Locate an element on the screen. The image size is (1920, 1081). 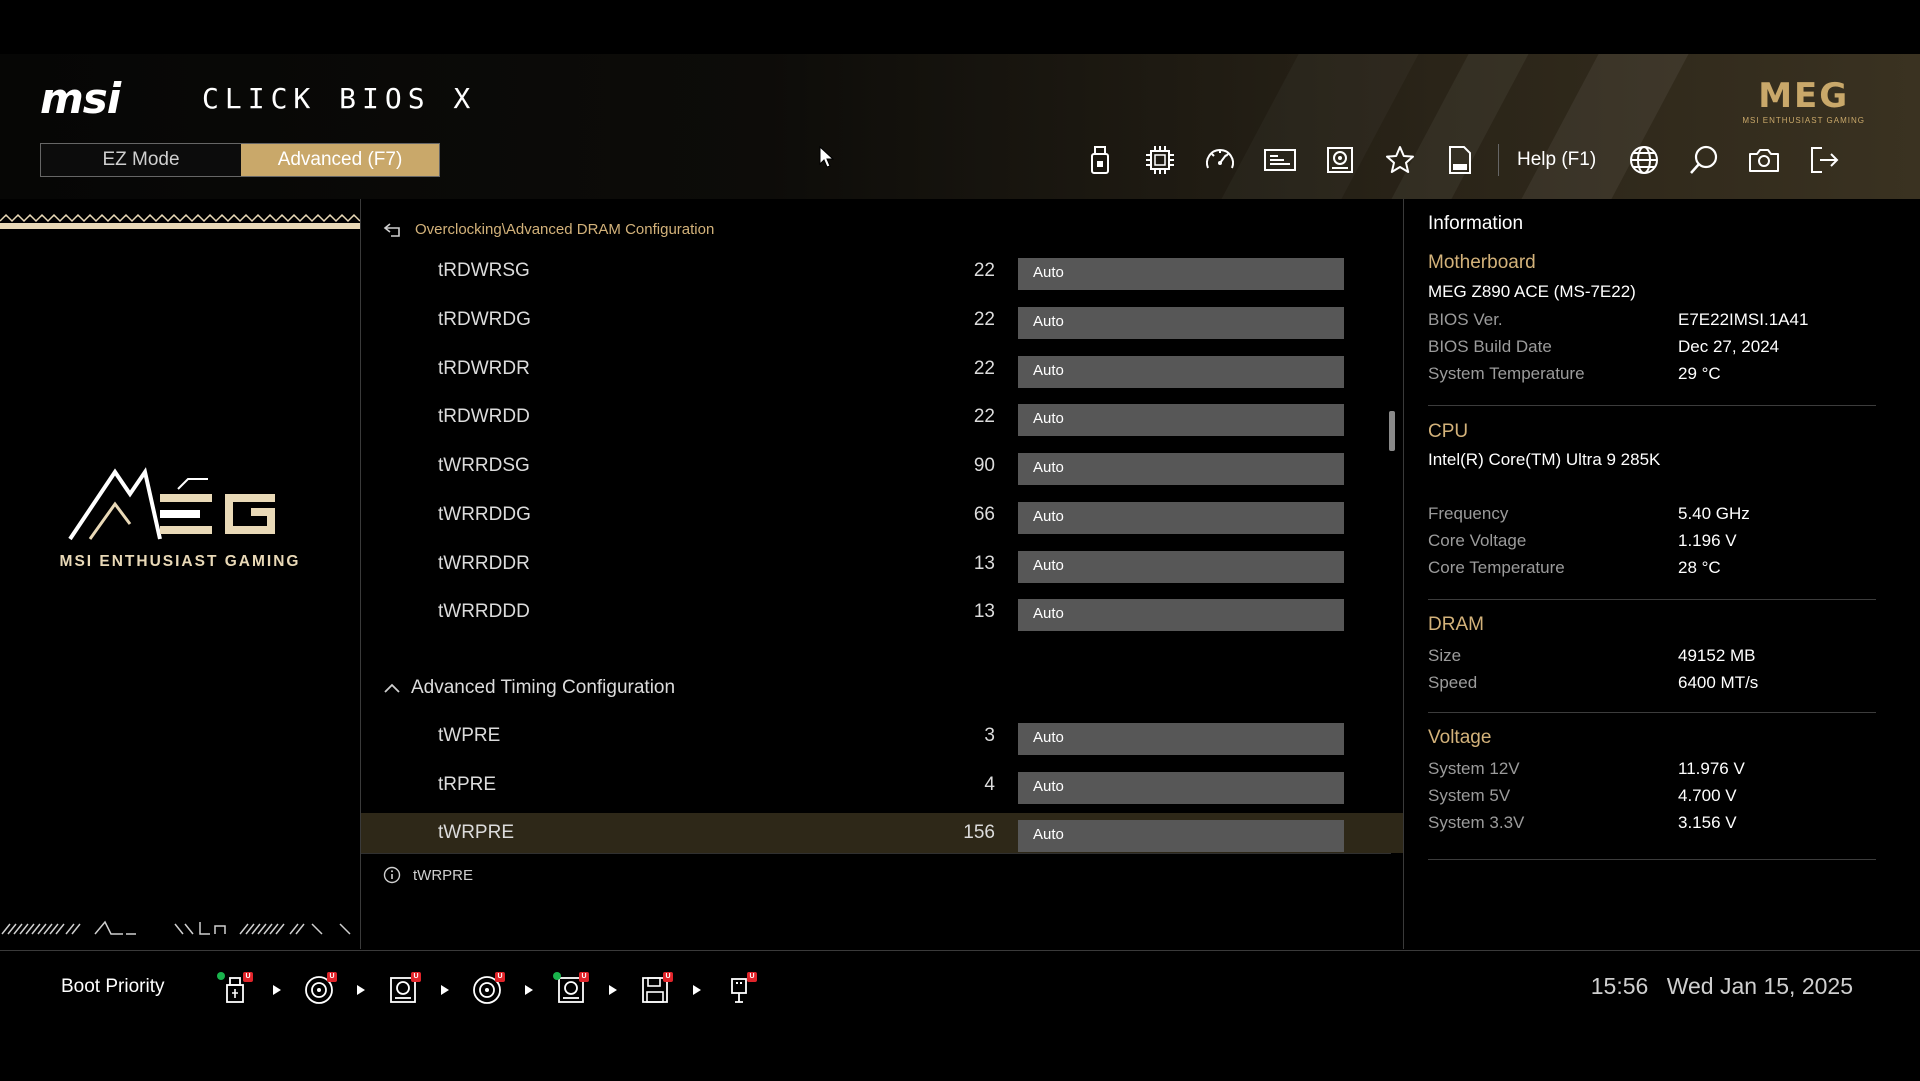
hard-disk-icon: U is located at coordinates (403, 990).